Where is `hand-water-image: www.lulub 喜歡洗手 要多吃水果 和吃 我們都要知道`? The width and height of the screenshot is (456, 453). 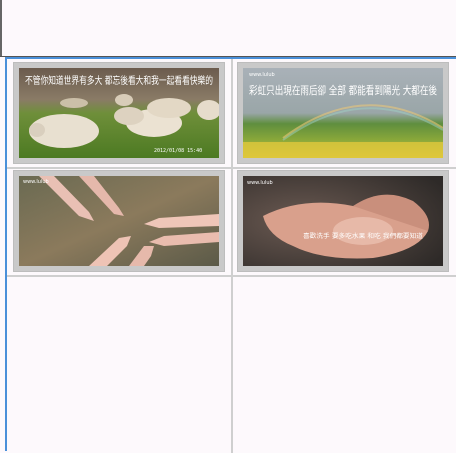
hand-water-image: www.lulub 喜歡洗手 要多吃水果 和吃 我們都要知道 is located at coordinates (343, 221).